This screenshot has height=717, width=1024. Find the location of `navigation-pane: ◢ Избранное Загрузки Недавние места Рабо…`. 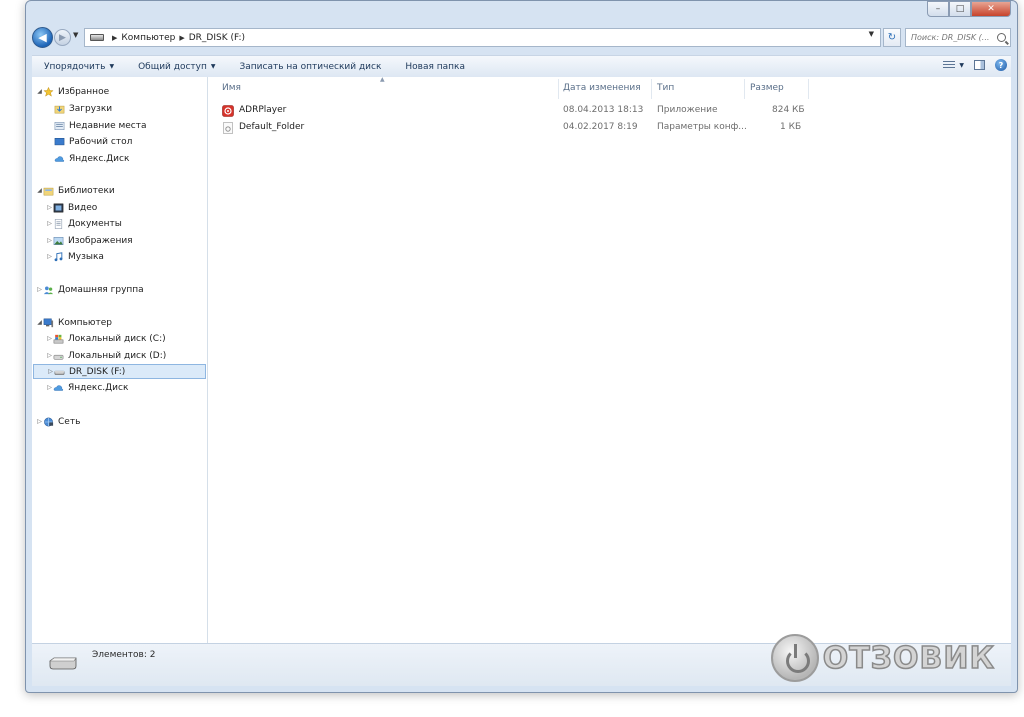

navigation-pane: ◢ Избранное Загрузки Недавние места Рабо… is located at coordinates (120, 360).